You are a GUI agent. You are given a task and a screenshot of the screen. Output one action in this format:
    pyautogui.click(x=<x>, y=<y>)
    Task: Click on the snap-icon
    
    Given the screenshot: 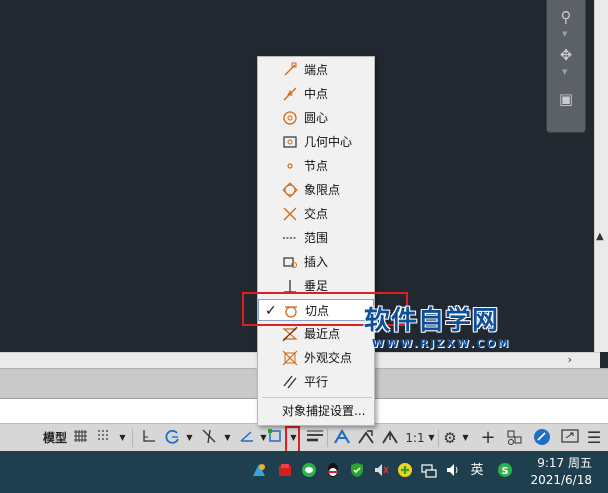 What is the action you would take?
    pyautogui.click(x=104, y=438)
    